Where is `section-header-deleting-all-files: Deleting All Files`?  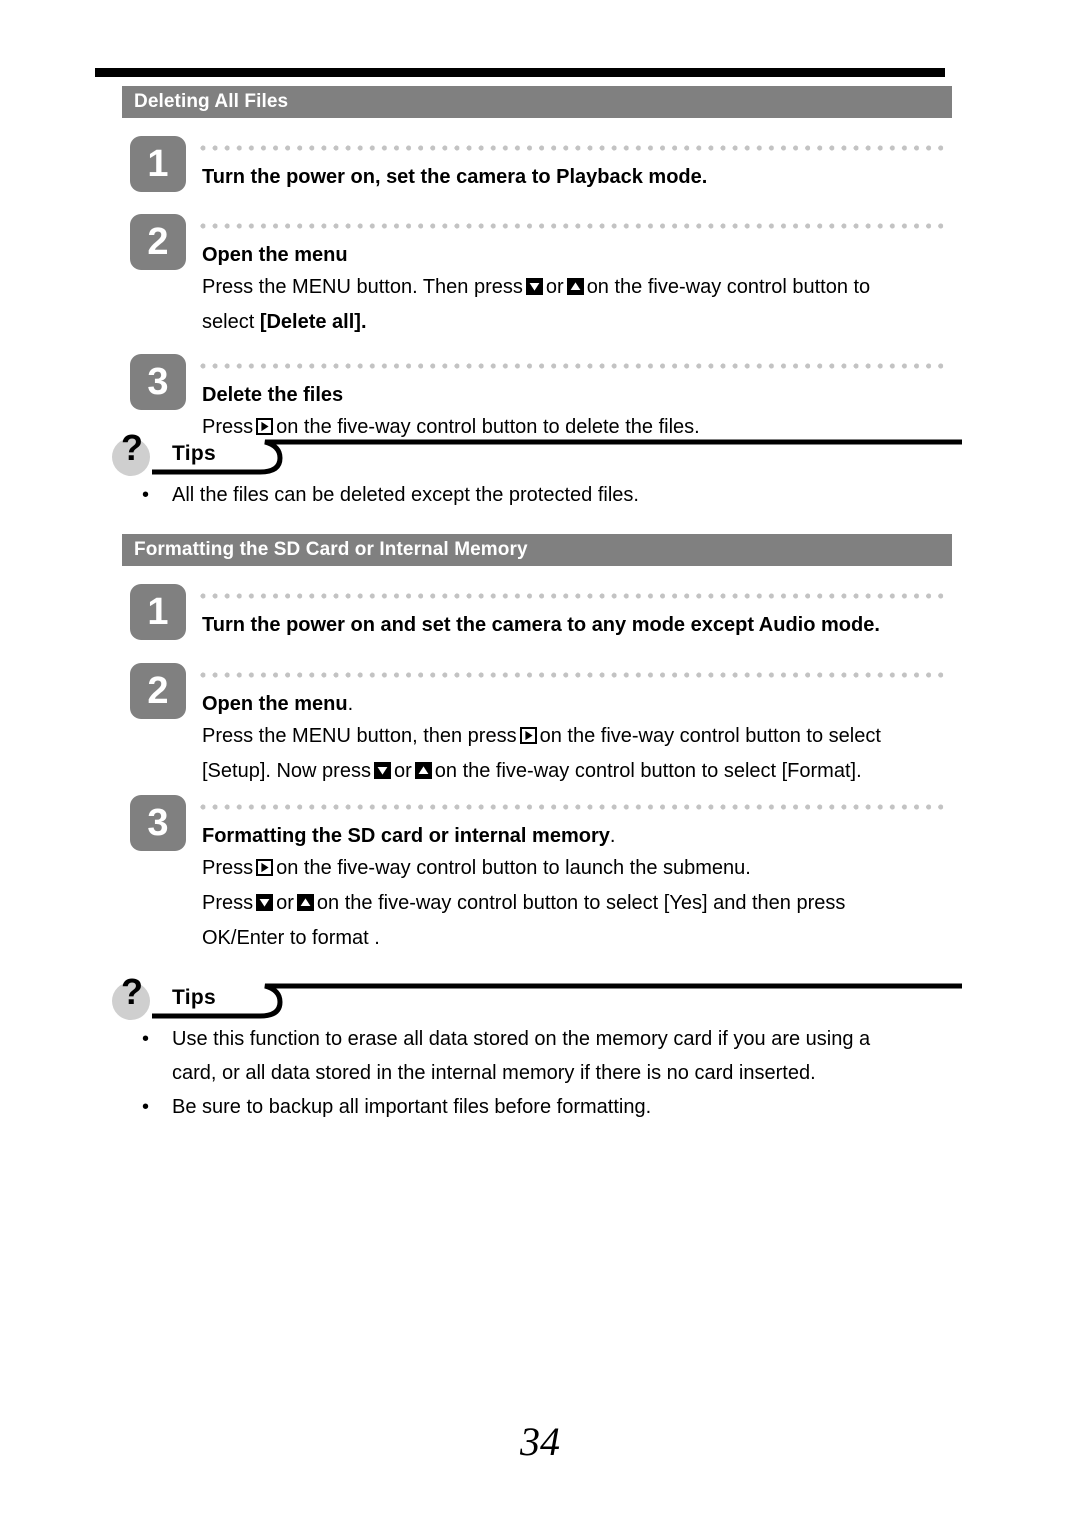 section-header-deleting-all-files: Deleting All Files is located at coordinates (537, 102).